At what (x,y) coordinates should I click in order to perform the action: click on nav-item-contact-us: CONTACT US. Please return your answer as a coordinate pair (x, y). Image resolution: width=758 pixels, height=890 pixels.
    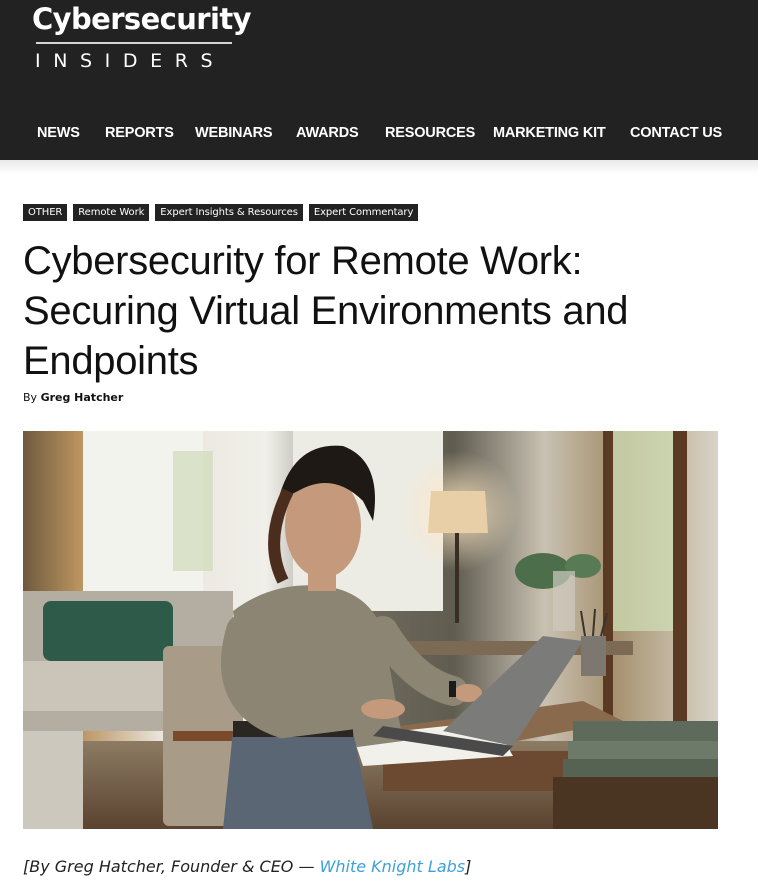
    Looking at the image, I should click on (676, 133).